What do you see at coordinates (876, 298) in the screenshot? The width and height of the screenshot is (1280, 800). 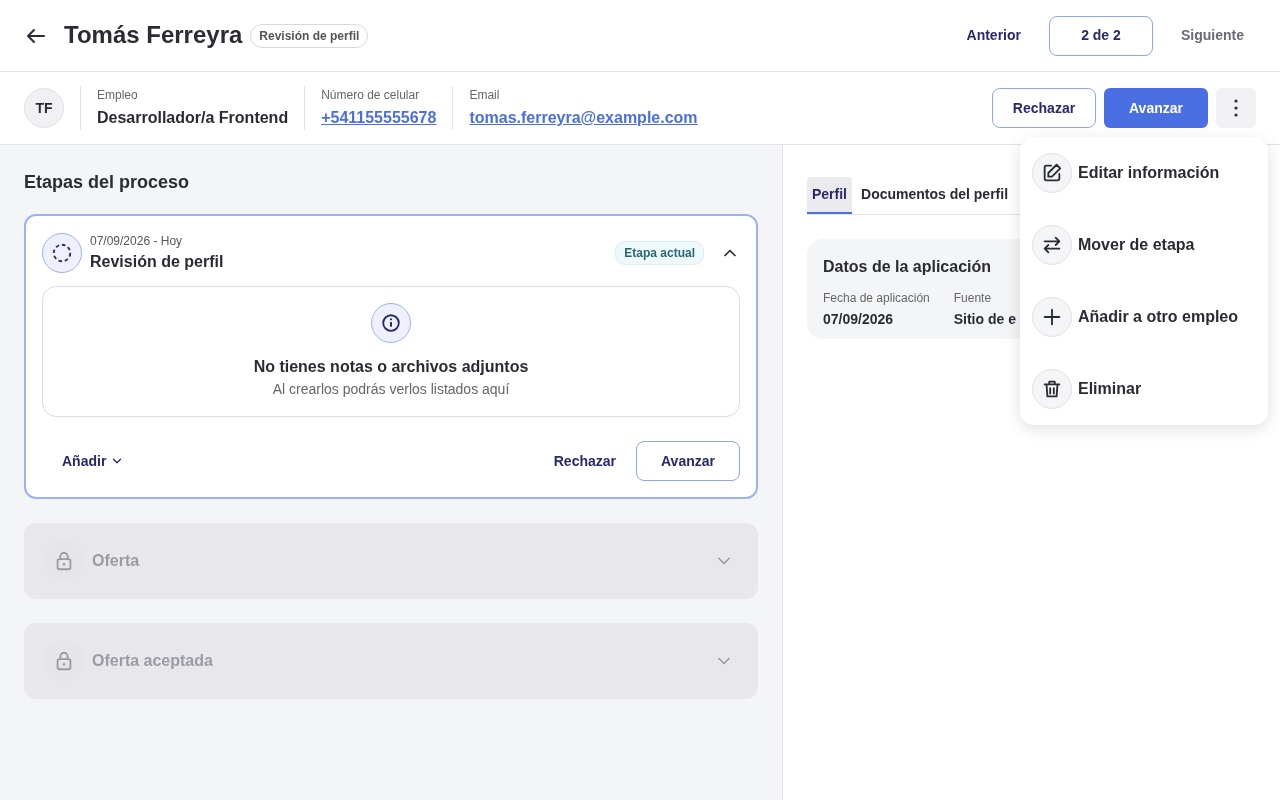 I see `field-label: Fecha de aplicación` at bounding box center [876, 298].